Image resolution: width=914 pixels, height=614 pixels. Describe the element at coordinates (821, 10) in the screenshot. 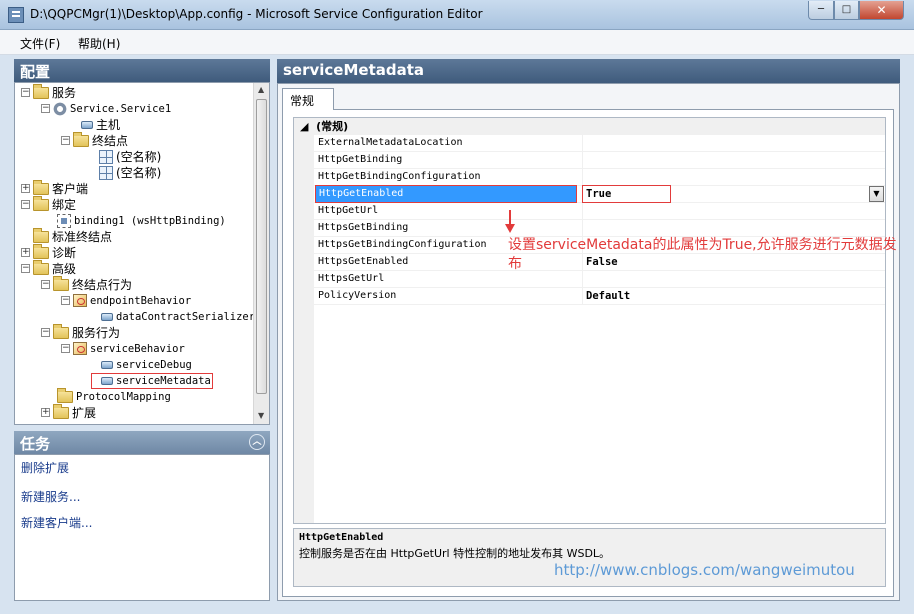

I see `minimize-button: ─` at that location.